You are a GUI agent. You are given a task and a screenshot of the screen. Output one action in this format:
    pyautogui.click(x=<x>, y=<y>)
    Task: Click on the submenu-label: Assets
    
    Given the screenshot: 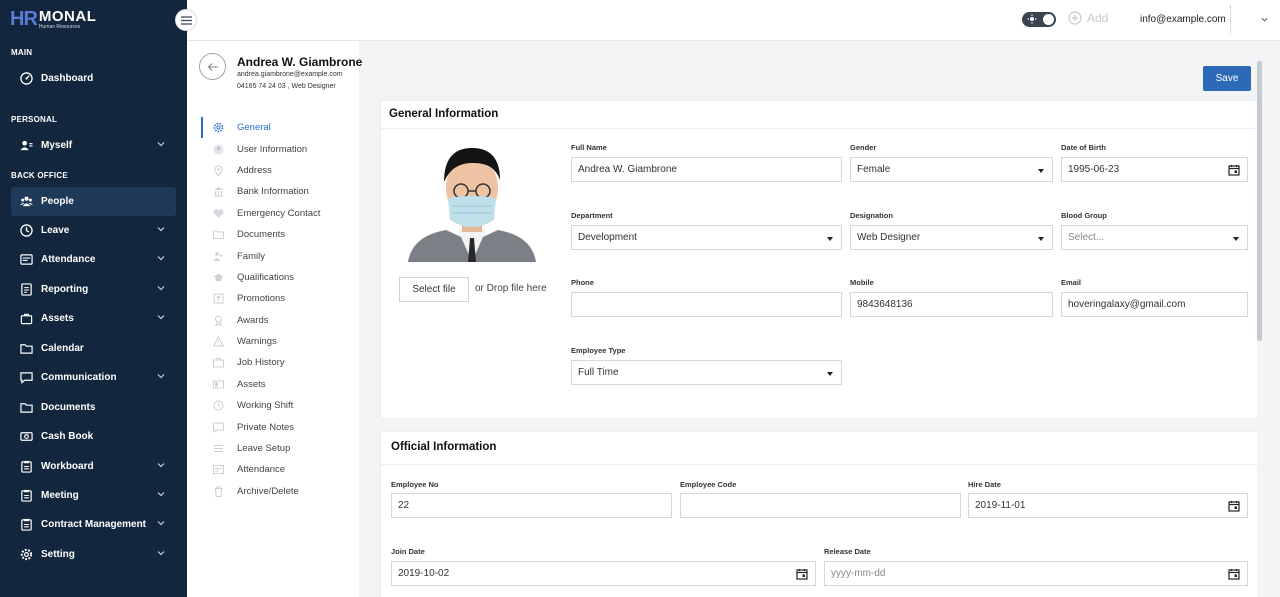 What is the action you would take?
    pyautogui.click(x=251, y=384)
    